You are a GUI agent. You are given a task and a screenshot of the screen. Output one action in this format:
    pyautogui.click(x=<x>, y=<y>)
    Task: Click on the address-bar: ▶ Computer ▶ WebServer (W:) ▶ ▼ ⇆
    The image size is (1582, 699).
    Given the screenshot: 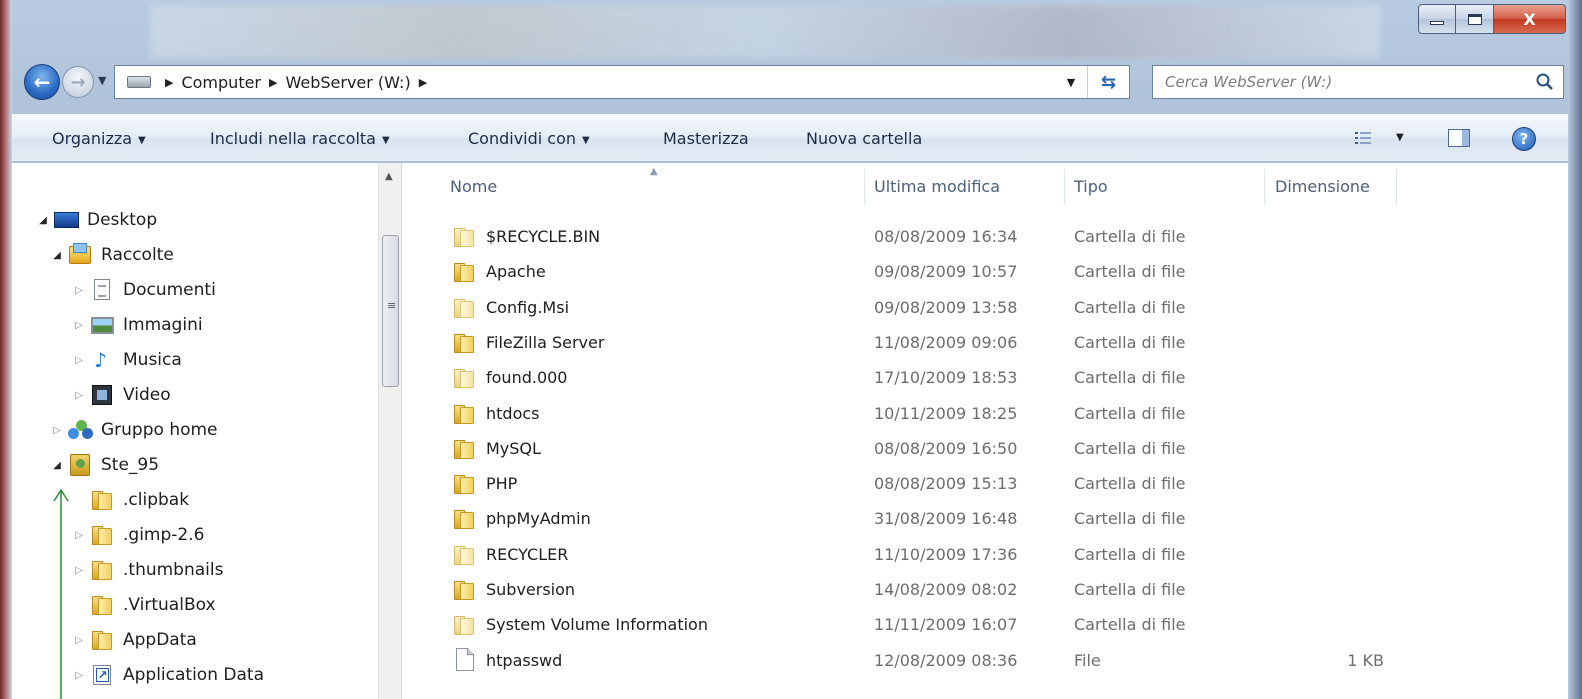 What is the action you would take?
    pyautogui.click(x=622, y=82)
    